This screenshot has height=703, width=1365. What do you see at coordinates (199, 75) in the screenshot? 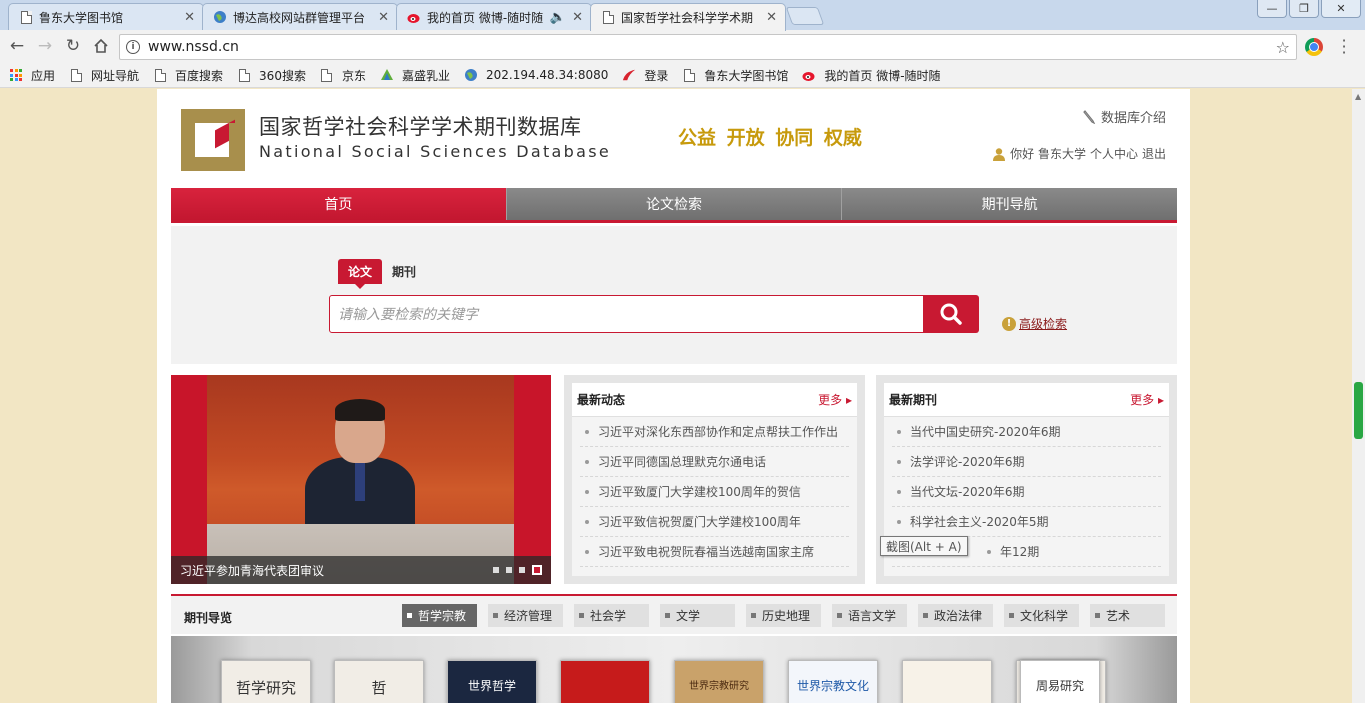
I see `bookmark-label: 百度搜索` at bounding box center [199, 75].